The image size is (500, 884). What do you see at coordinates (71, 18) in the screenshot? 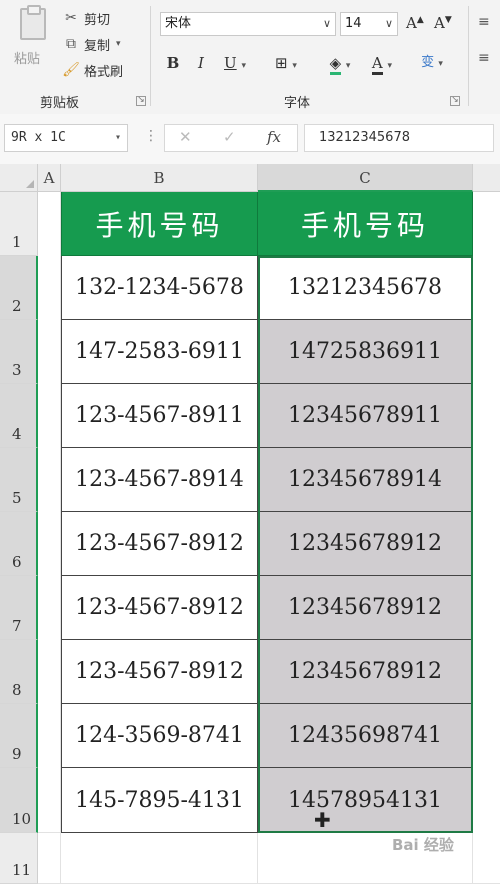
I see `scissors-icon: ✂` at bounding box center [71, 18].